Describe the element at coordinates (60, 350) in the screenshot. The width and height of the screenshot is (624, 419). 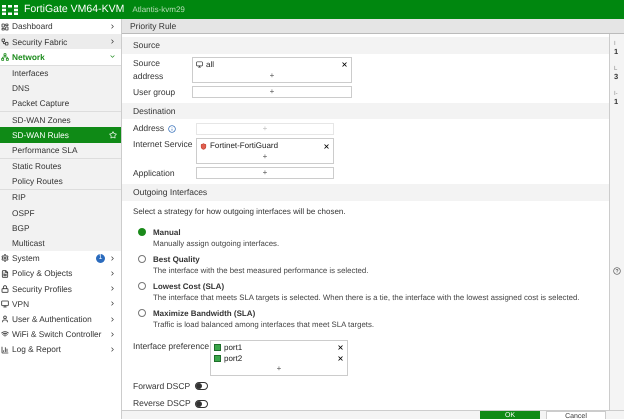
I see `sidebar-item: Log & Report` at that location.